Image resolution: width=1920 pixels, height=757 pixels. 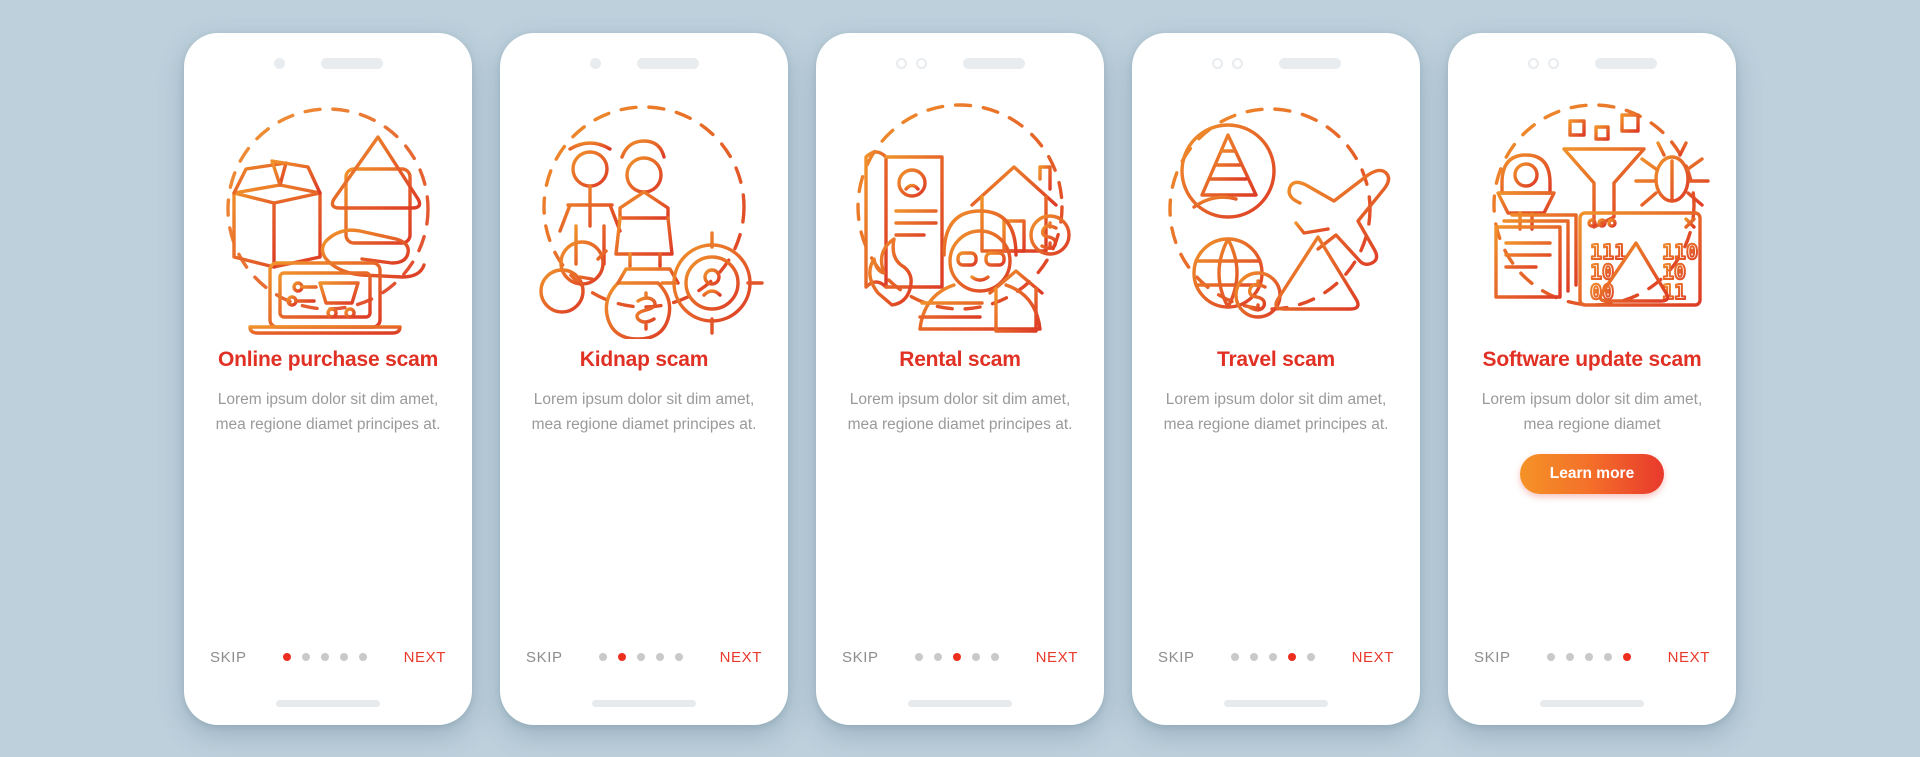 What do you see at coordinates (644, 213) in the screenshot?
I see `kidnap-scam-icon` at bounding box center [644, 213].